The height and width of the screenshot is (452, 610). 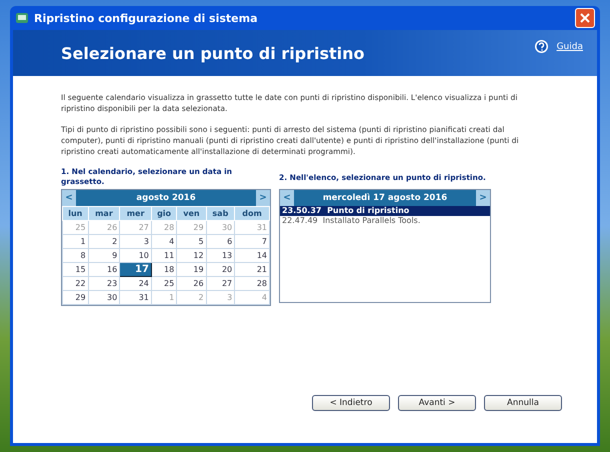 What do you see at coordinates (75, 255) in the screenshot?
I see `calendar-day: 8` at bounding box center [75, 255].